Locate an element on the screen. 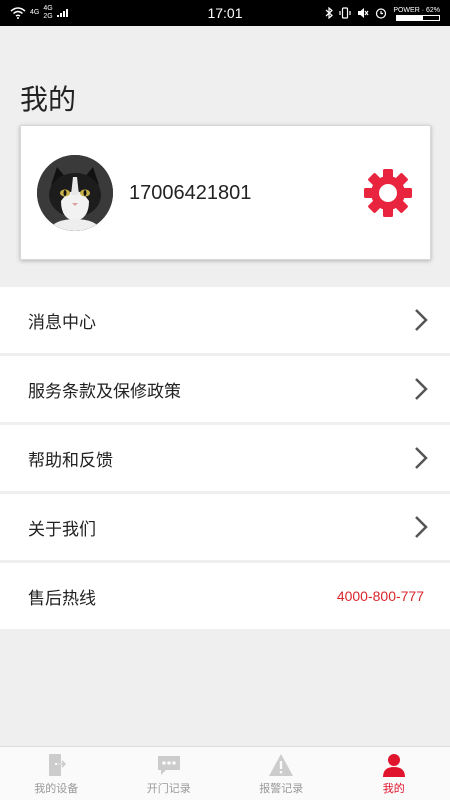  tab-label: 我的 is located at coordinates (393, 788).